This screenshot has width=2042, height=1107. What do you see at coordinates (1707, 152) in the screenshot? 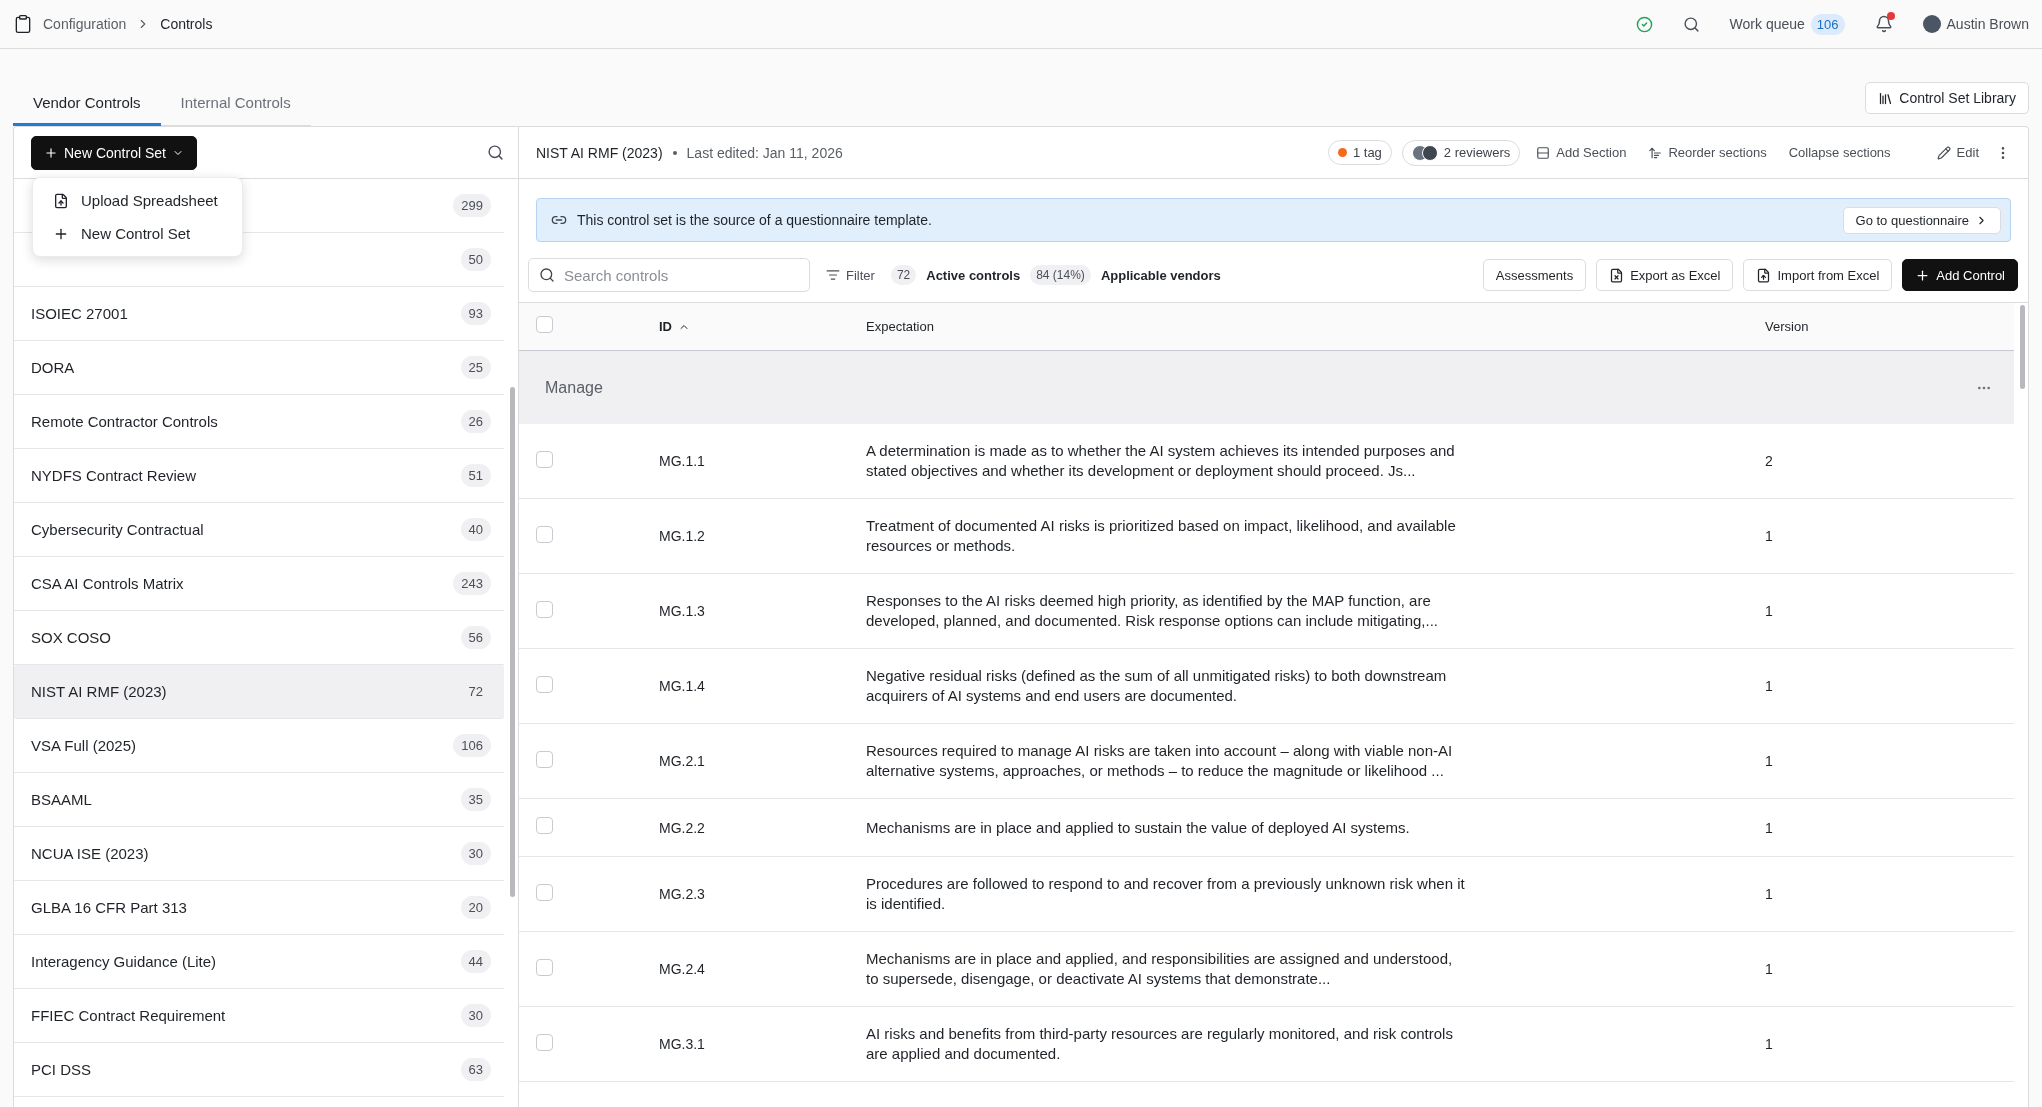
I see `toolbar-action: Reorder sections` at bounding box center [1707, 152].